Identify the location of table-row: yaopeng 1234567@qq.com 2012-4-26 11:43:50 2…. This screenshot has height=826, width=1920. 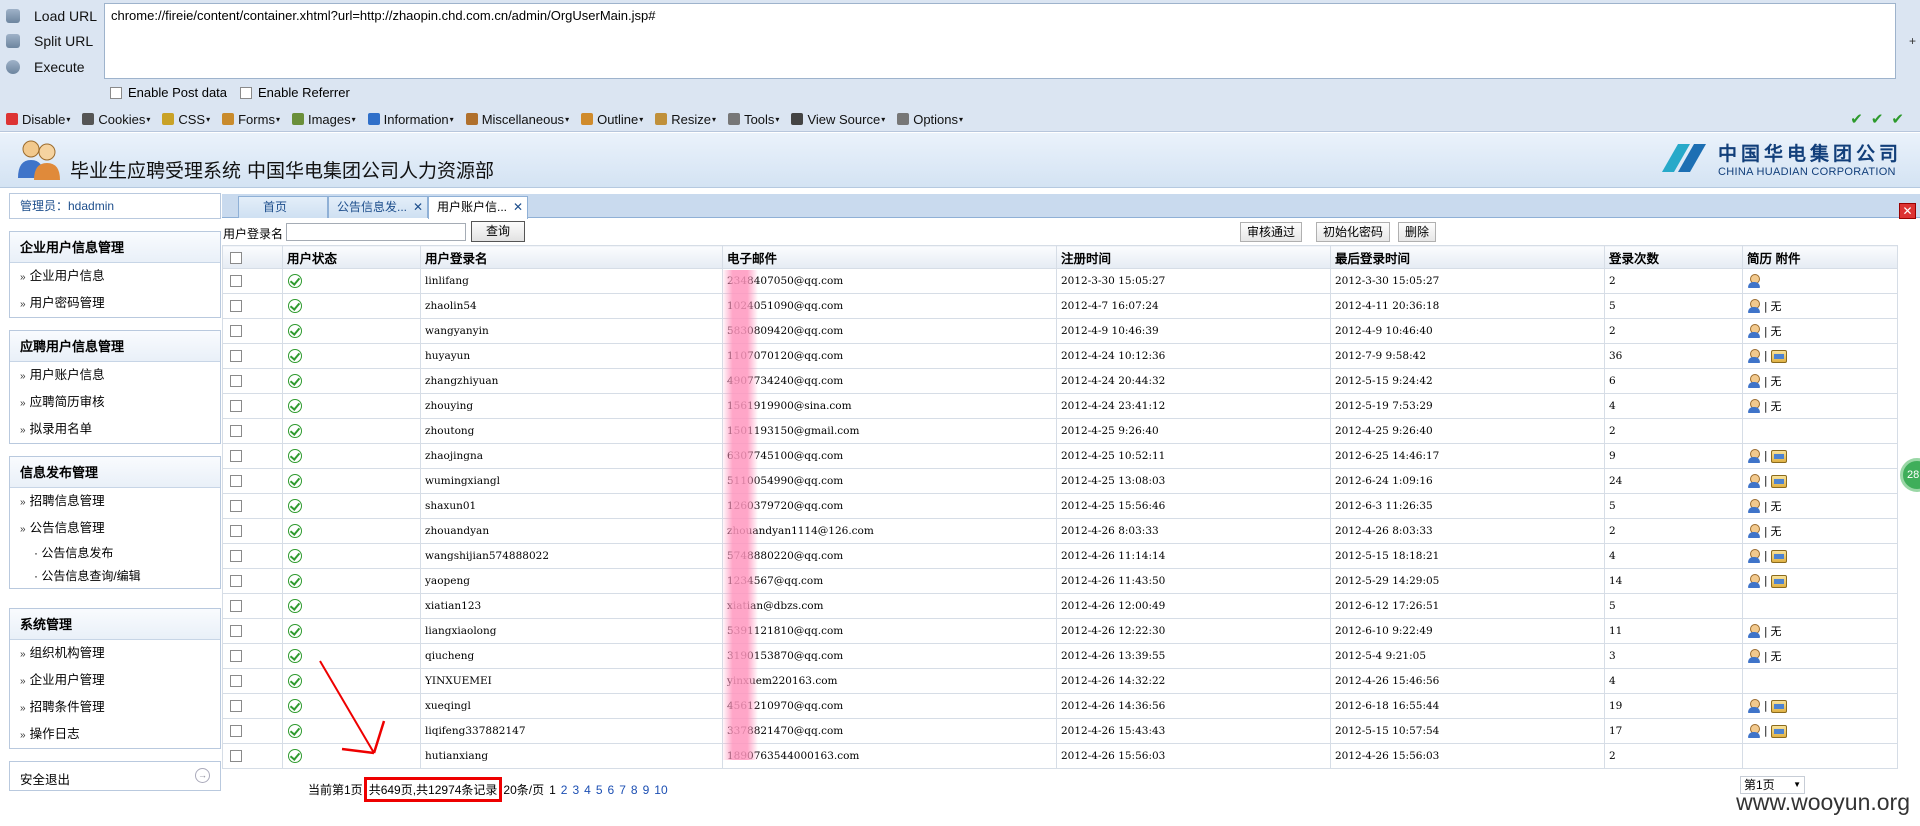
(1060, 581).